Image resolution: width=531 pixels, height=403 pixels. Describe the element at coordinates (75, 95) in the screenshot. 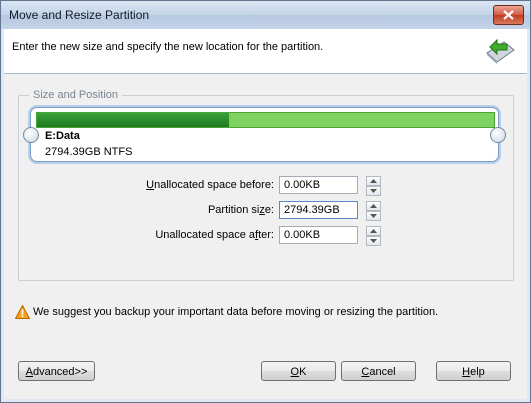

I see `group-legend: Size and Position` at that location.